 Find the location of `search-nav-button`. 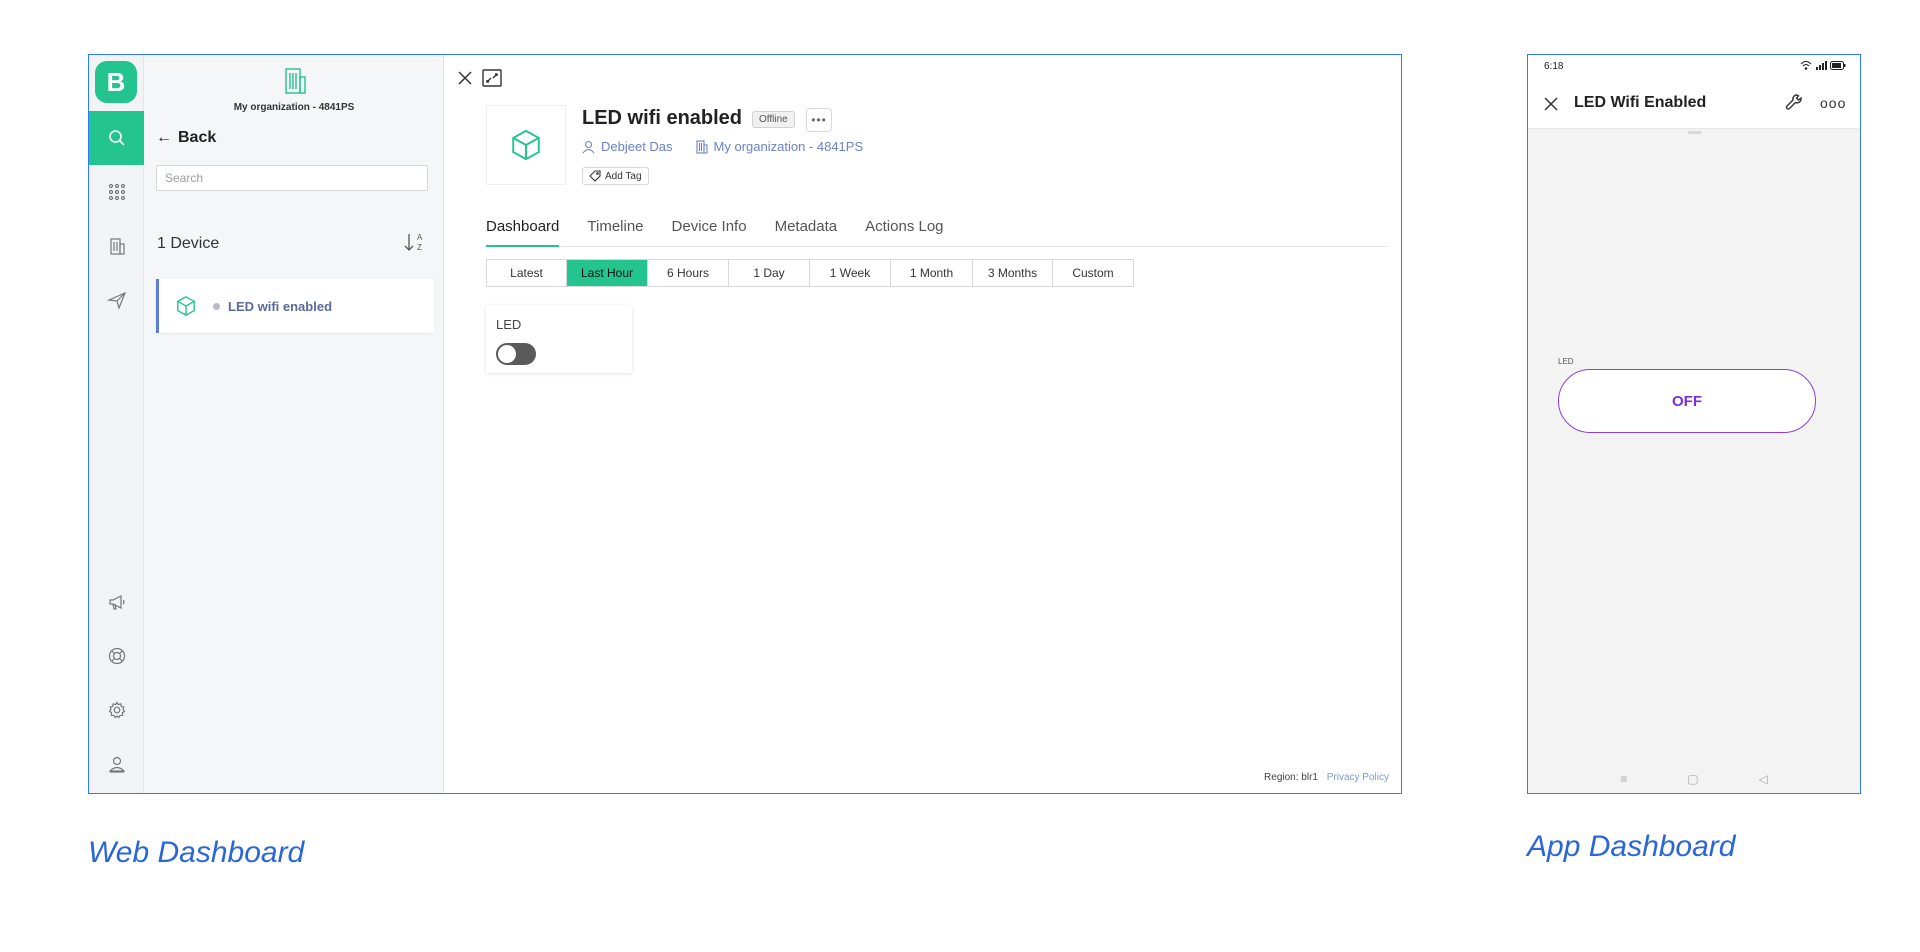

search-nav-button is located at coordinates (116, 138).